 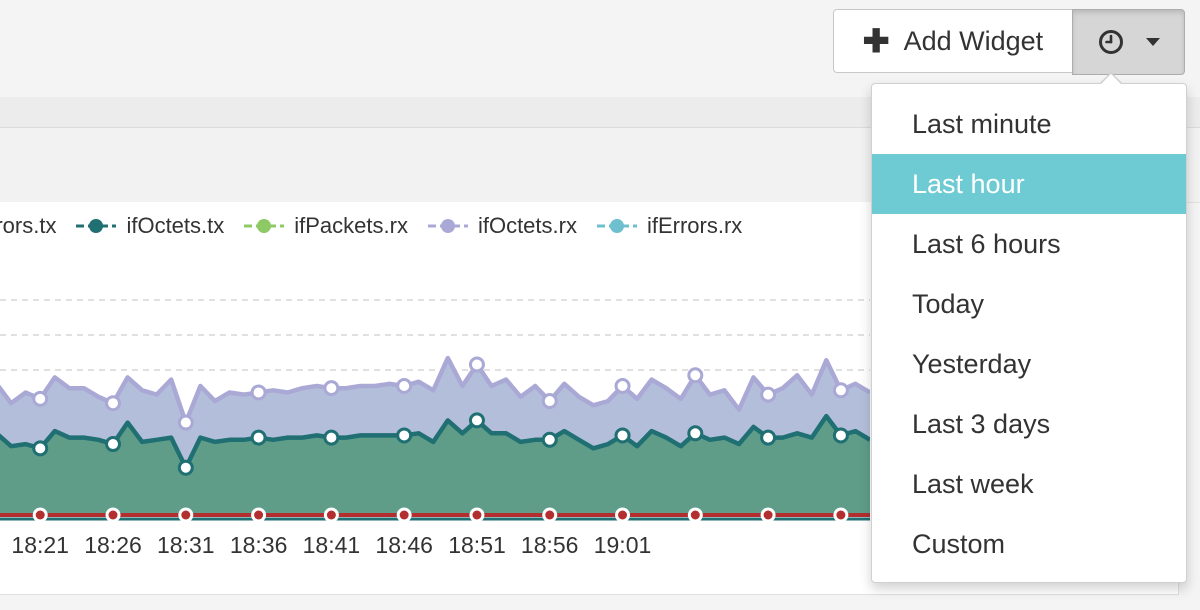 What do you see at coordinates (876, 41) in the screenshot?
I see `plus-icon: ✚` at bounding box center [876, 41].